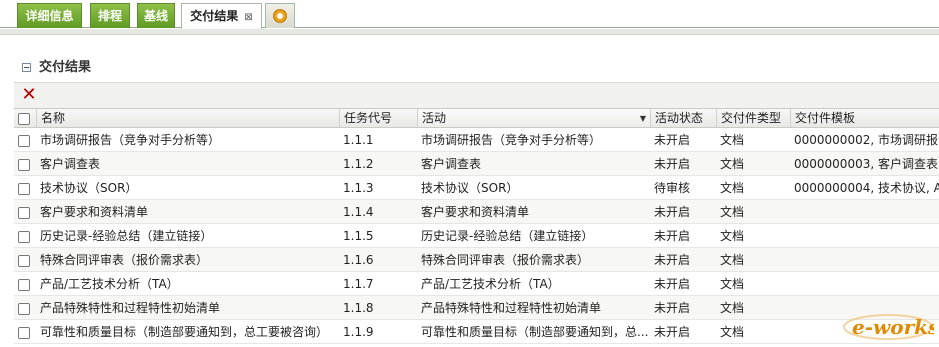 The height and width of the screenshot is (347, 939). What do you see at coordinates (683, 118) in the screenshot?
I see `column-header-status: 活动状态` at bounding box center [683, 118].